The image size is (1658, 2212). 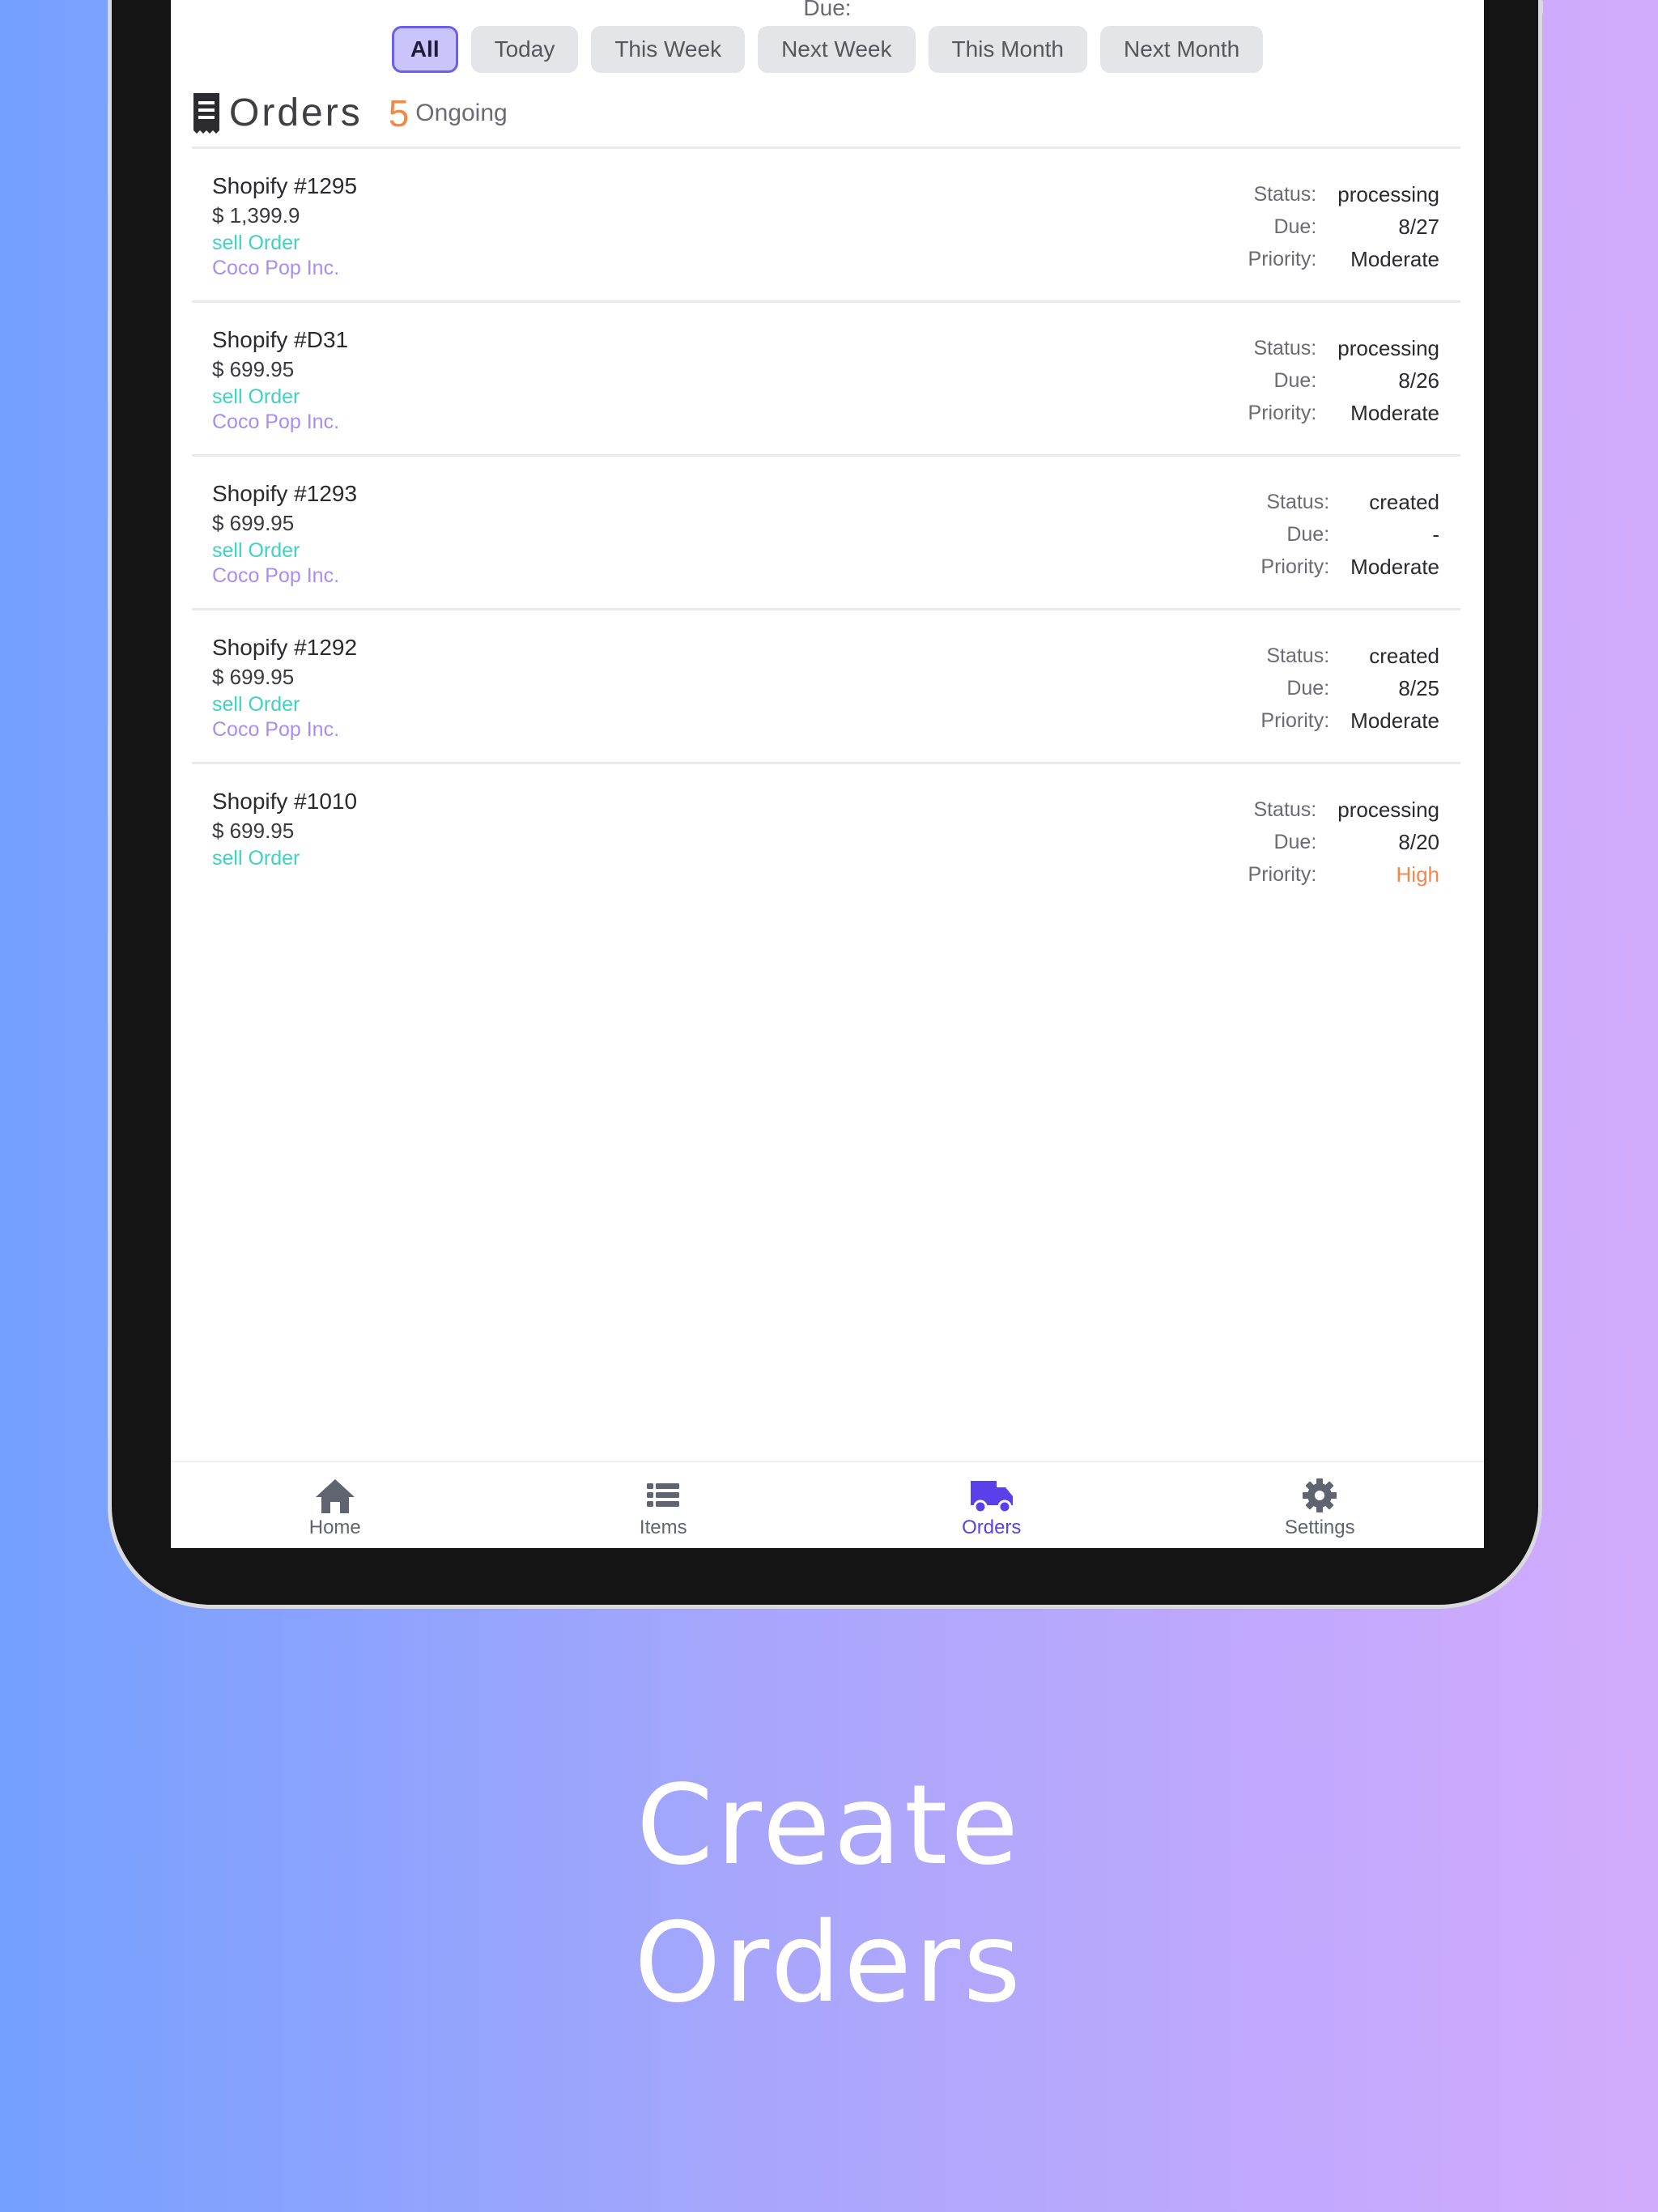 I want to click on due-filter-label: Due:, so click(x=827, y=10).